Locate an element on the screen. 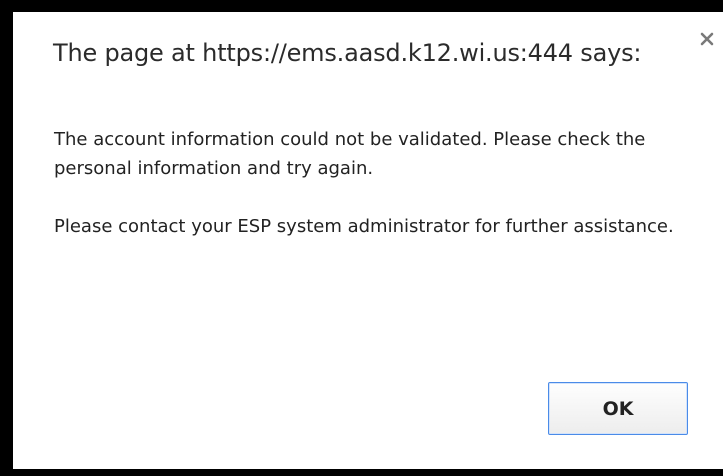 The image size is (723, 476). close-button is located at coordinates (707, 39).